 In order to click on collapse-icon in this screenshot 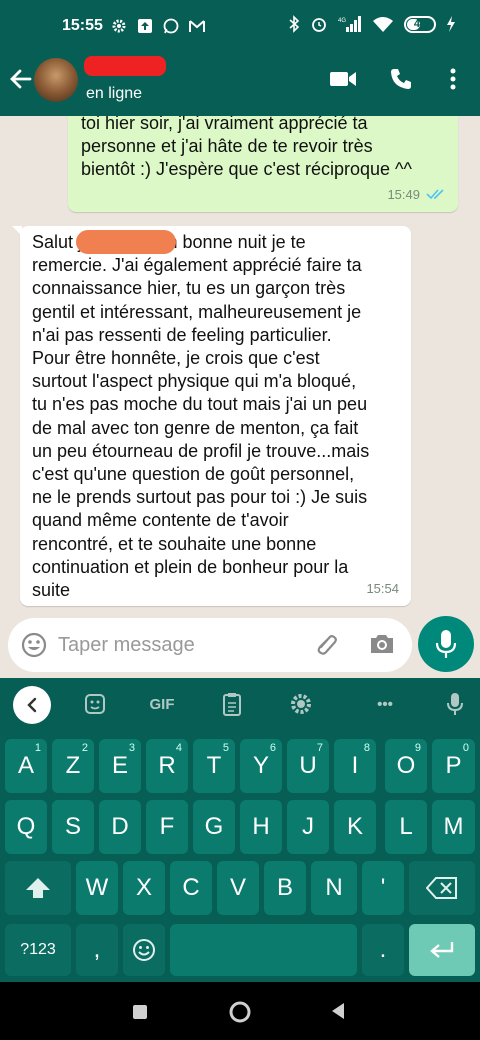, I will do `click(32, 705)`.